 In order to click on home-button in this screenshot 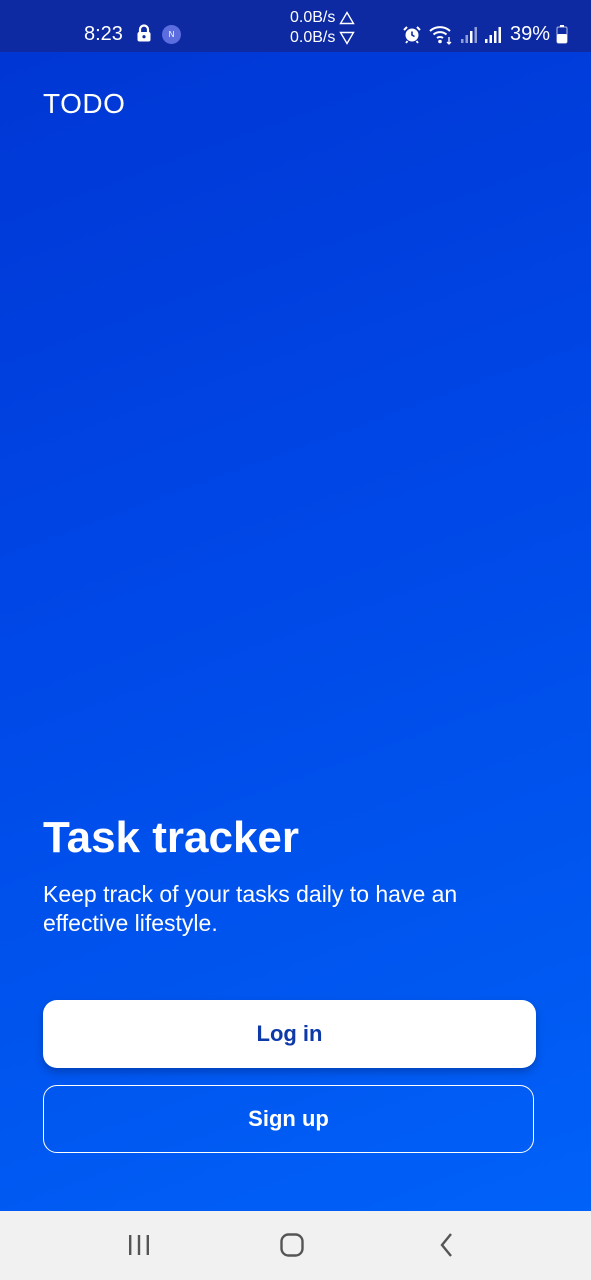, I will do `click(292, 1245)`.